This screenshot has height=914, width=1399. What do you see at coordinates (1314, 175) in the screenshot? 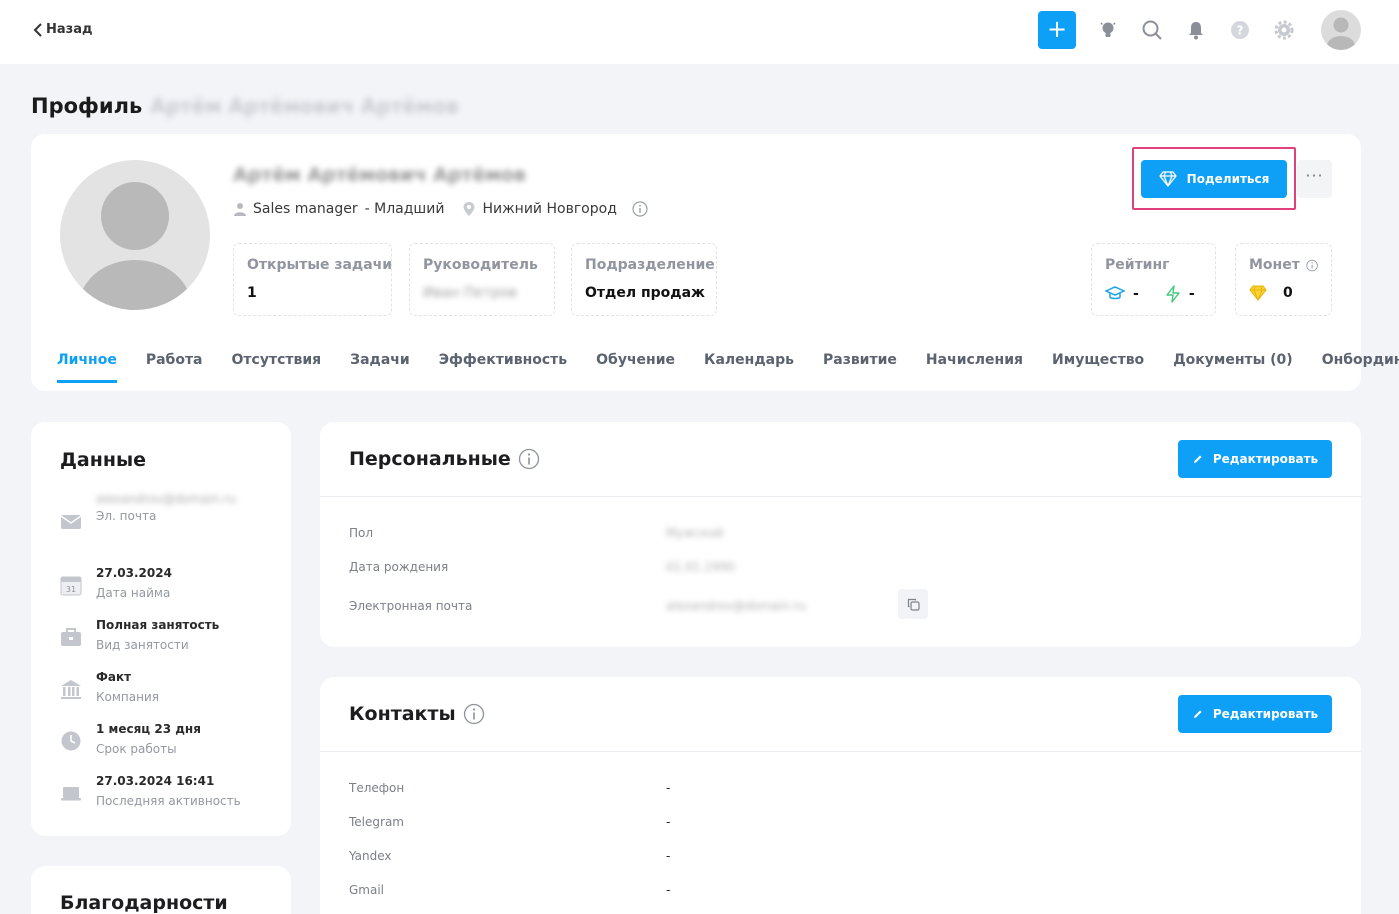
I see `more-icon: ···` at bounding box center [1314, 175].